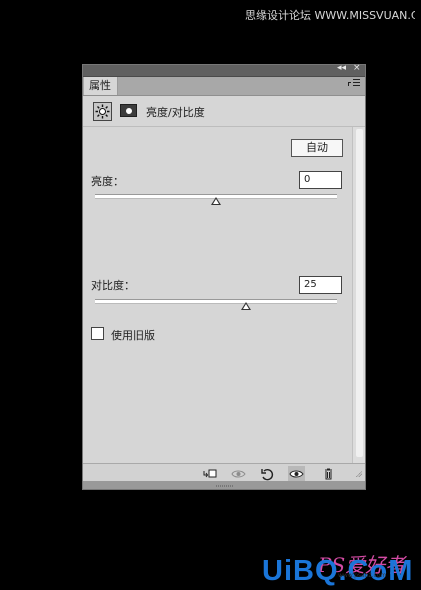 Image resolution: width=421 pixels, height=590 pixels. I want to click on panel-tab-row: 属性, so click(224, 86).